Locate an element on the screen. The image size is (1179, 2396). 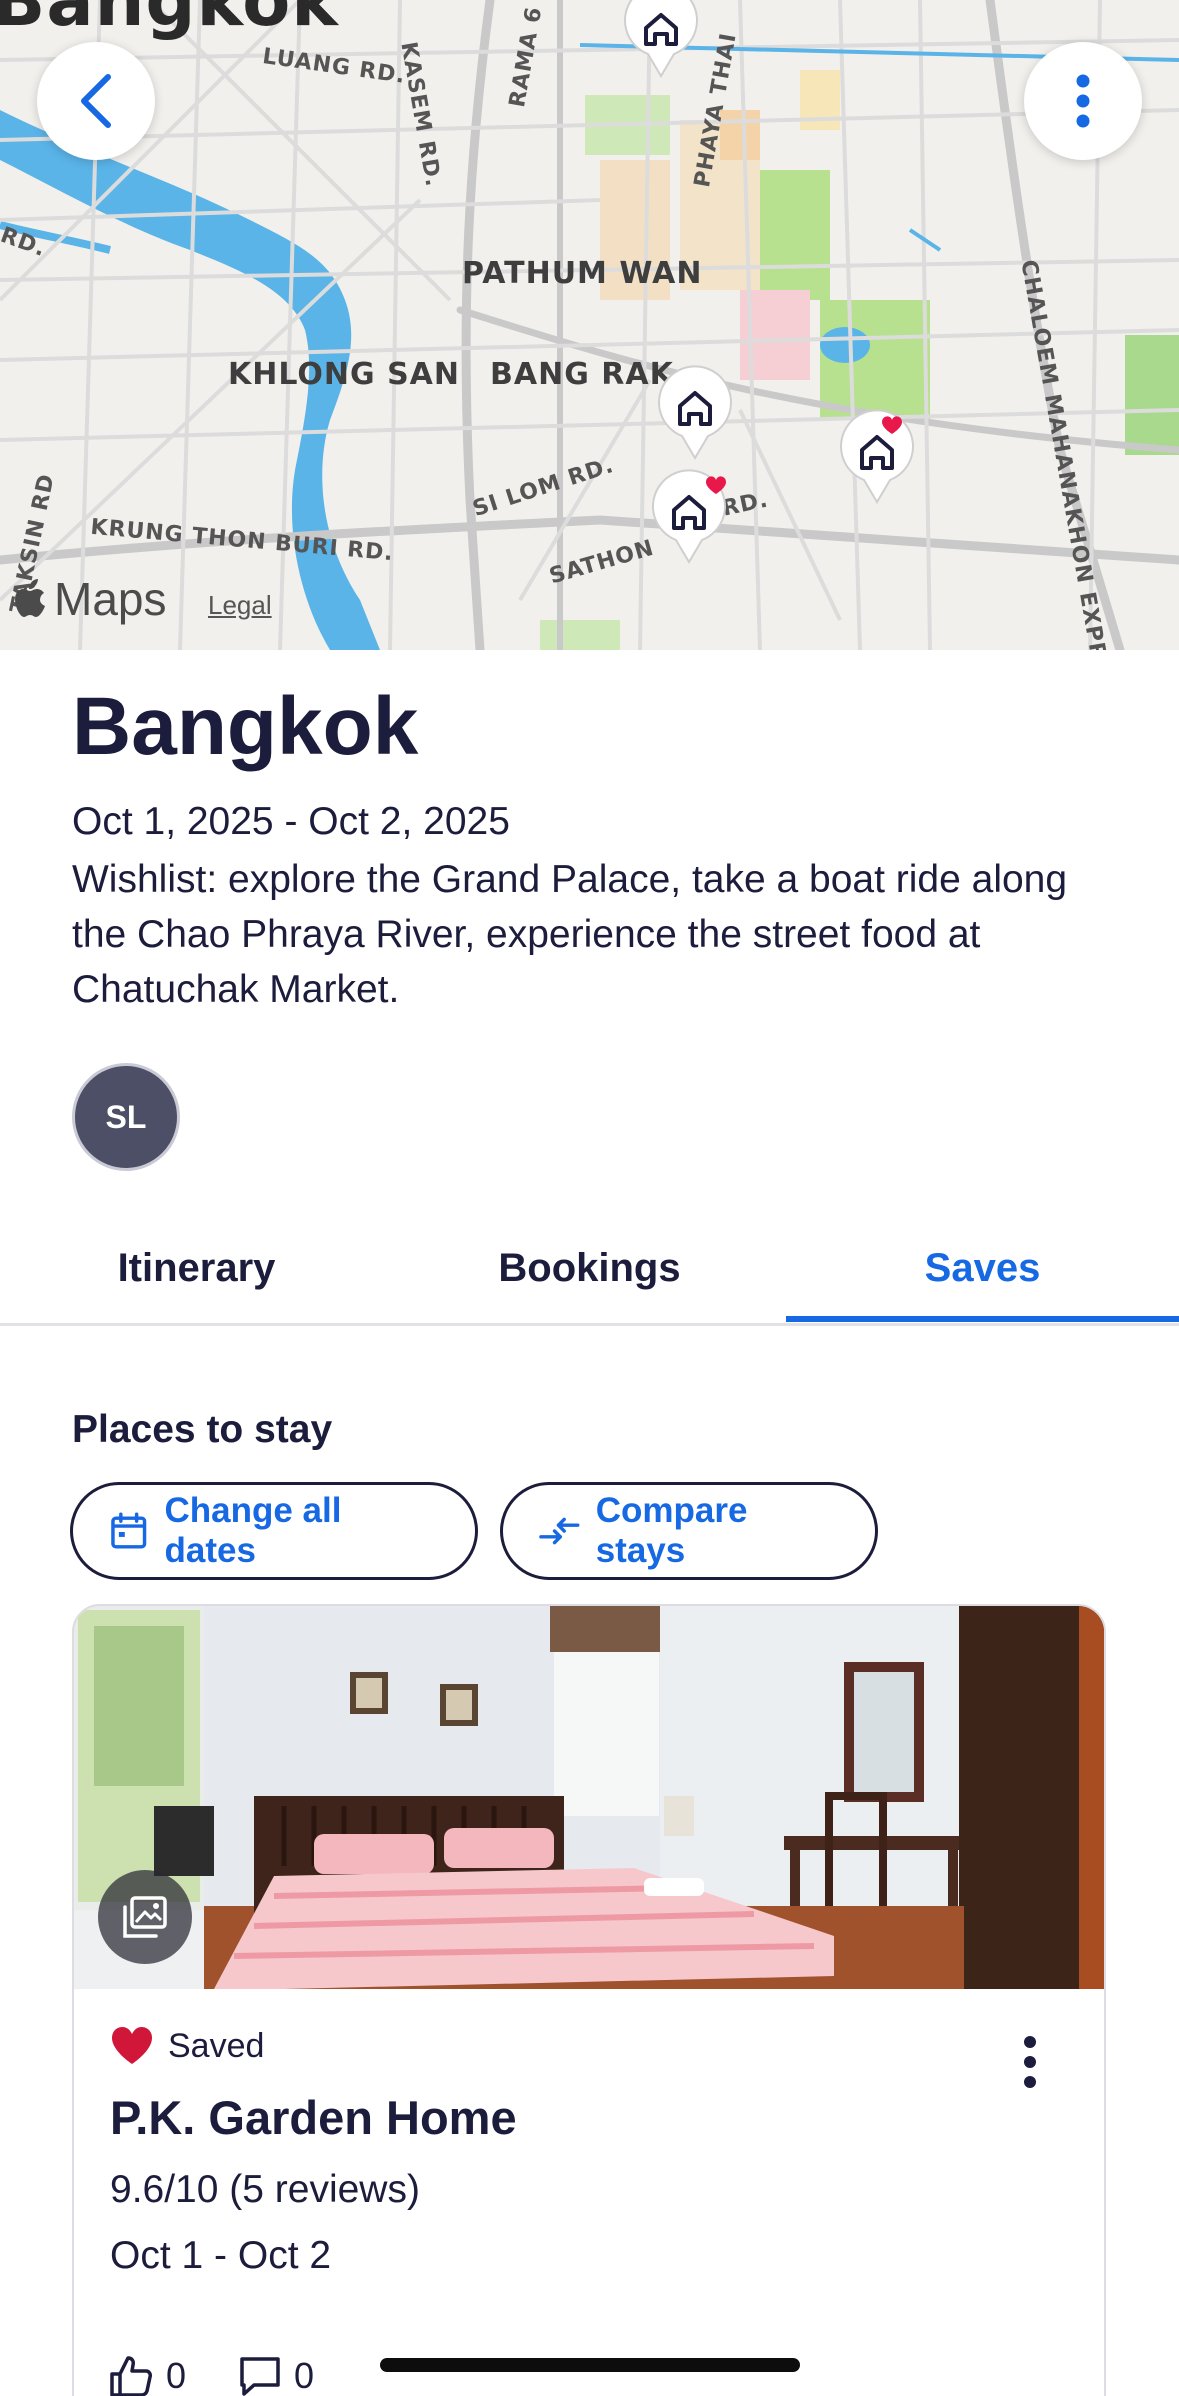
stay-photo is located at coordinates (589, 1797).